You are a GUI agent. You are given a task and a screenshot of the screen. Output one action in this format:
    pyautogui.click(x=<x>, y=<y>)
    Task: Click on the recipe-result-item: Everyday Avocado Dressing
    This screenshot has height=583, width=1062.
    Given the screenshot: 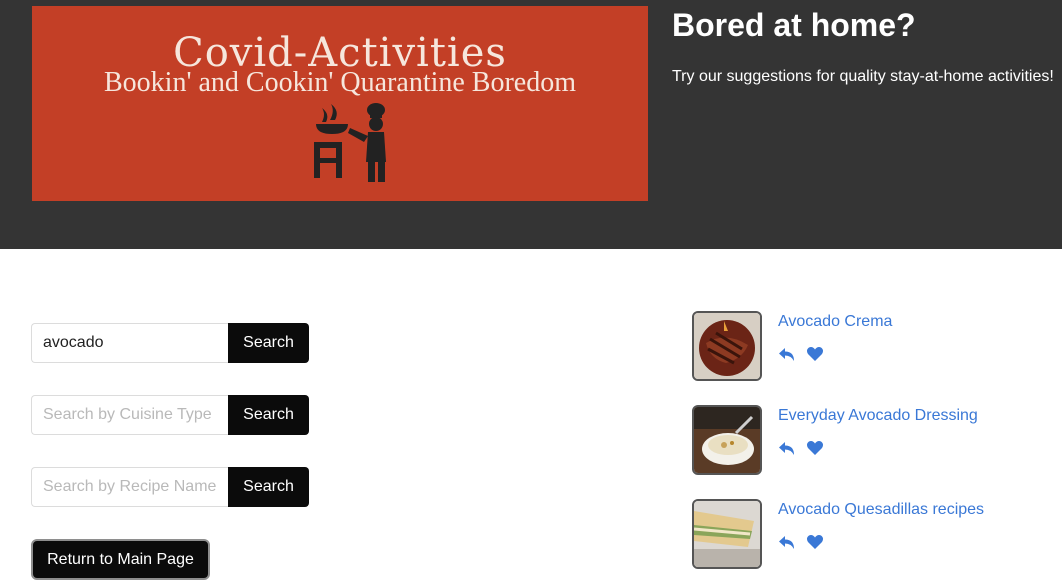 What is the action you would take?
    pyautogui.click(x=862, y=440)
    